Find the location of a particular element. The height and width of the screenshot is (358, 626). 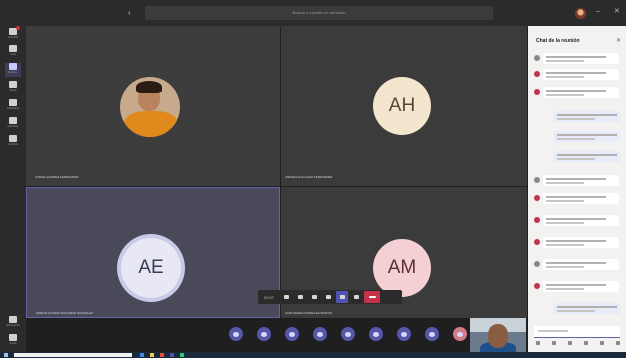

emoji-icon is located at coordinates (570, 343).